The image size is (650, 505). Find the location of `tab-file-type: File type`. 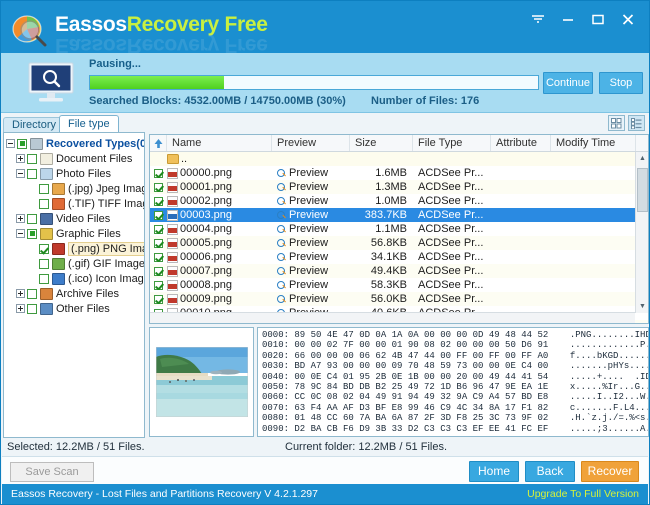

tab-file-type: File type is located at coordinates (89, 123).